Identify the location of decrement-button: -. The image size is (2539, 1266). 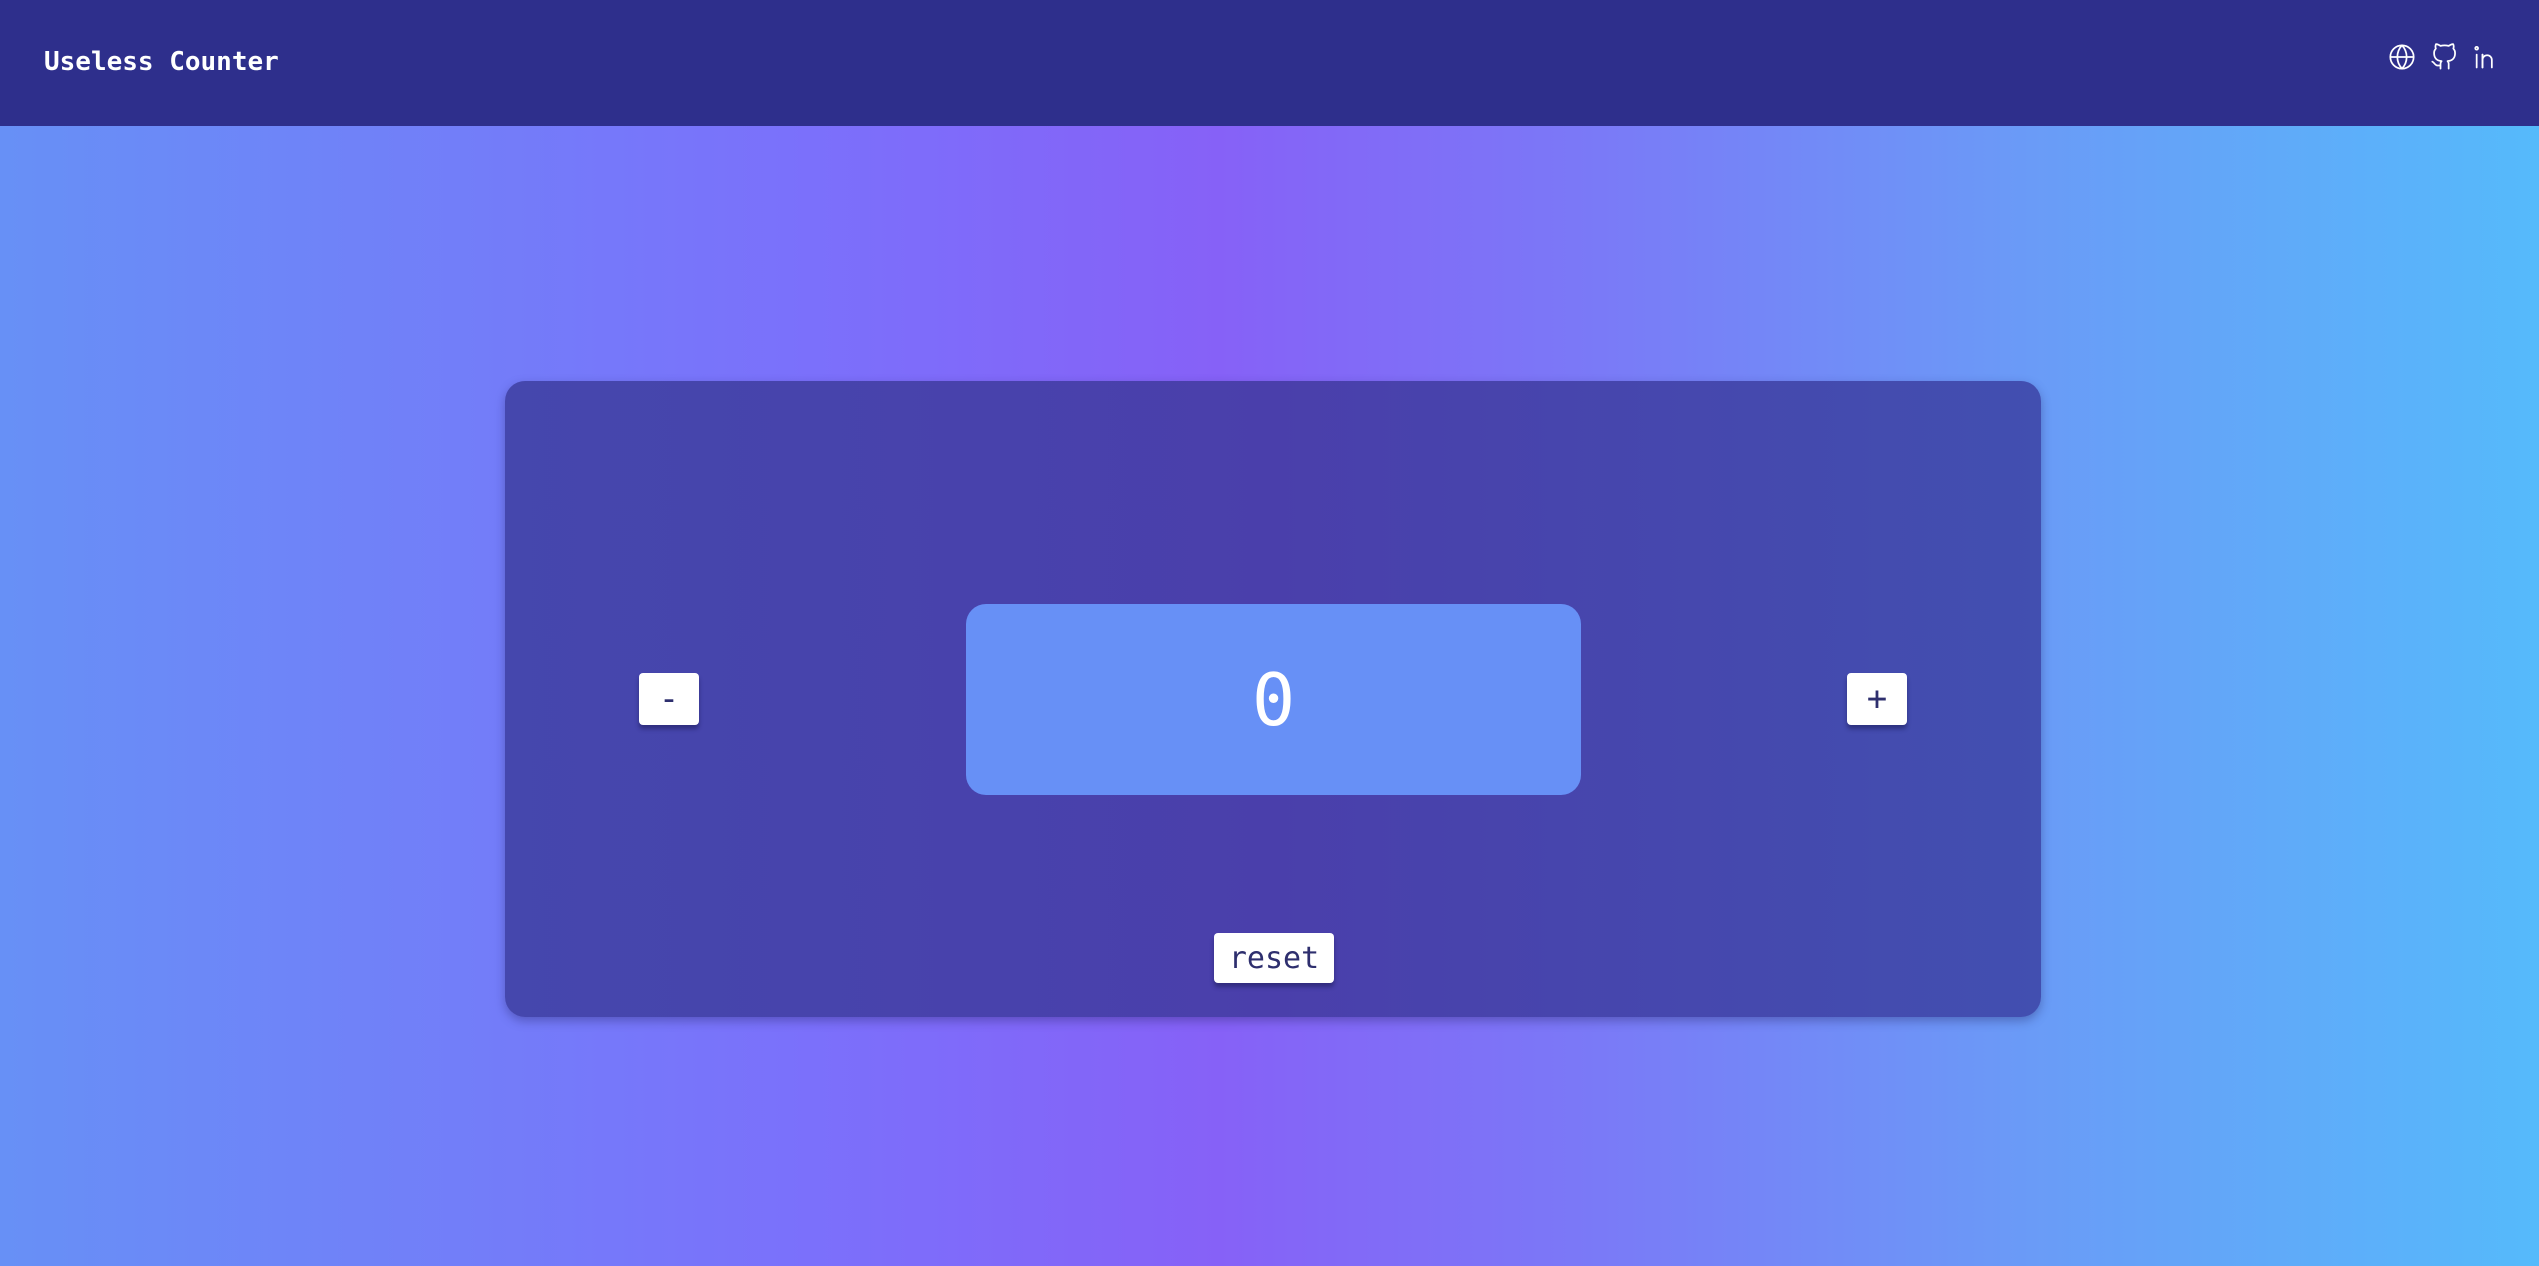
(669, 699).